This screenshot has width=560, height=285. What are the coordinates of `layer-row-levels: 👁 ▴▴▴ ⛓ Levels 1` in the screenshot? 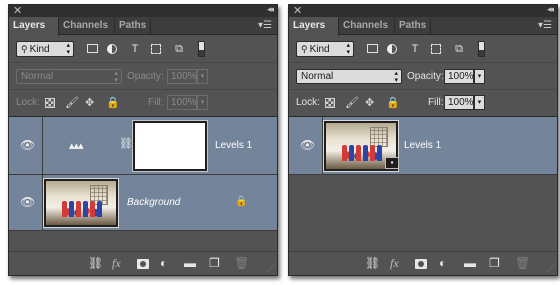 It's located at (143, 146).